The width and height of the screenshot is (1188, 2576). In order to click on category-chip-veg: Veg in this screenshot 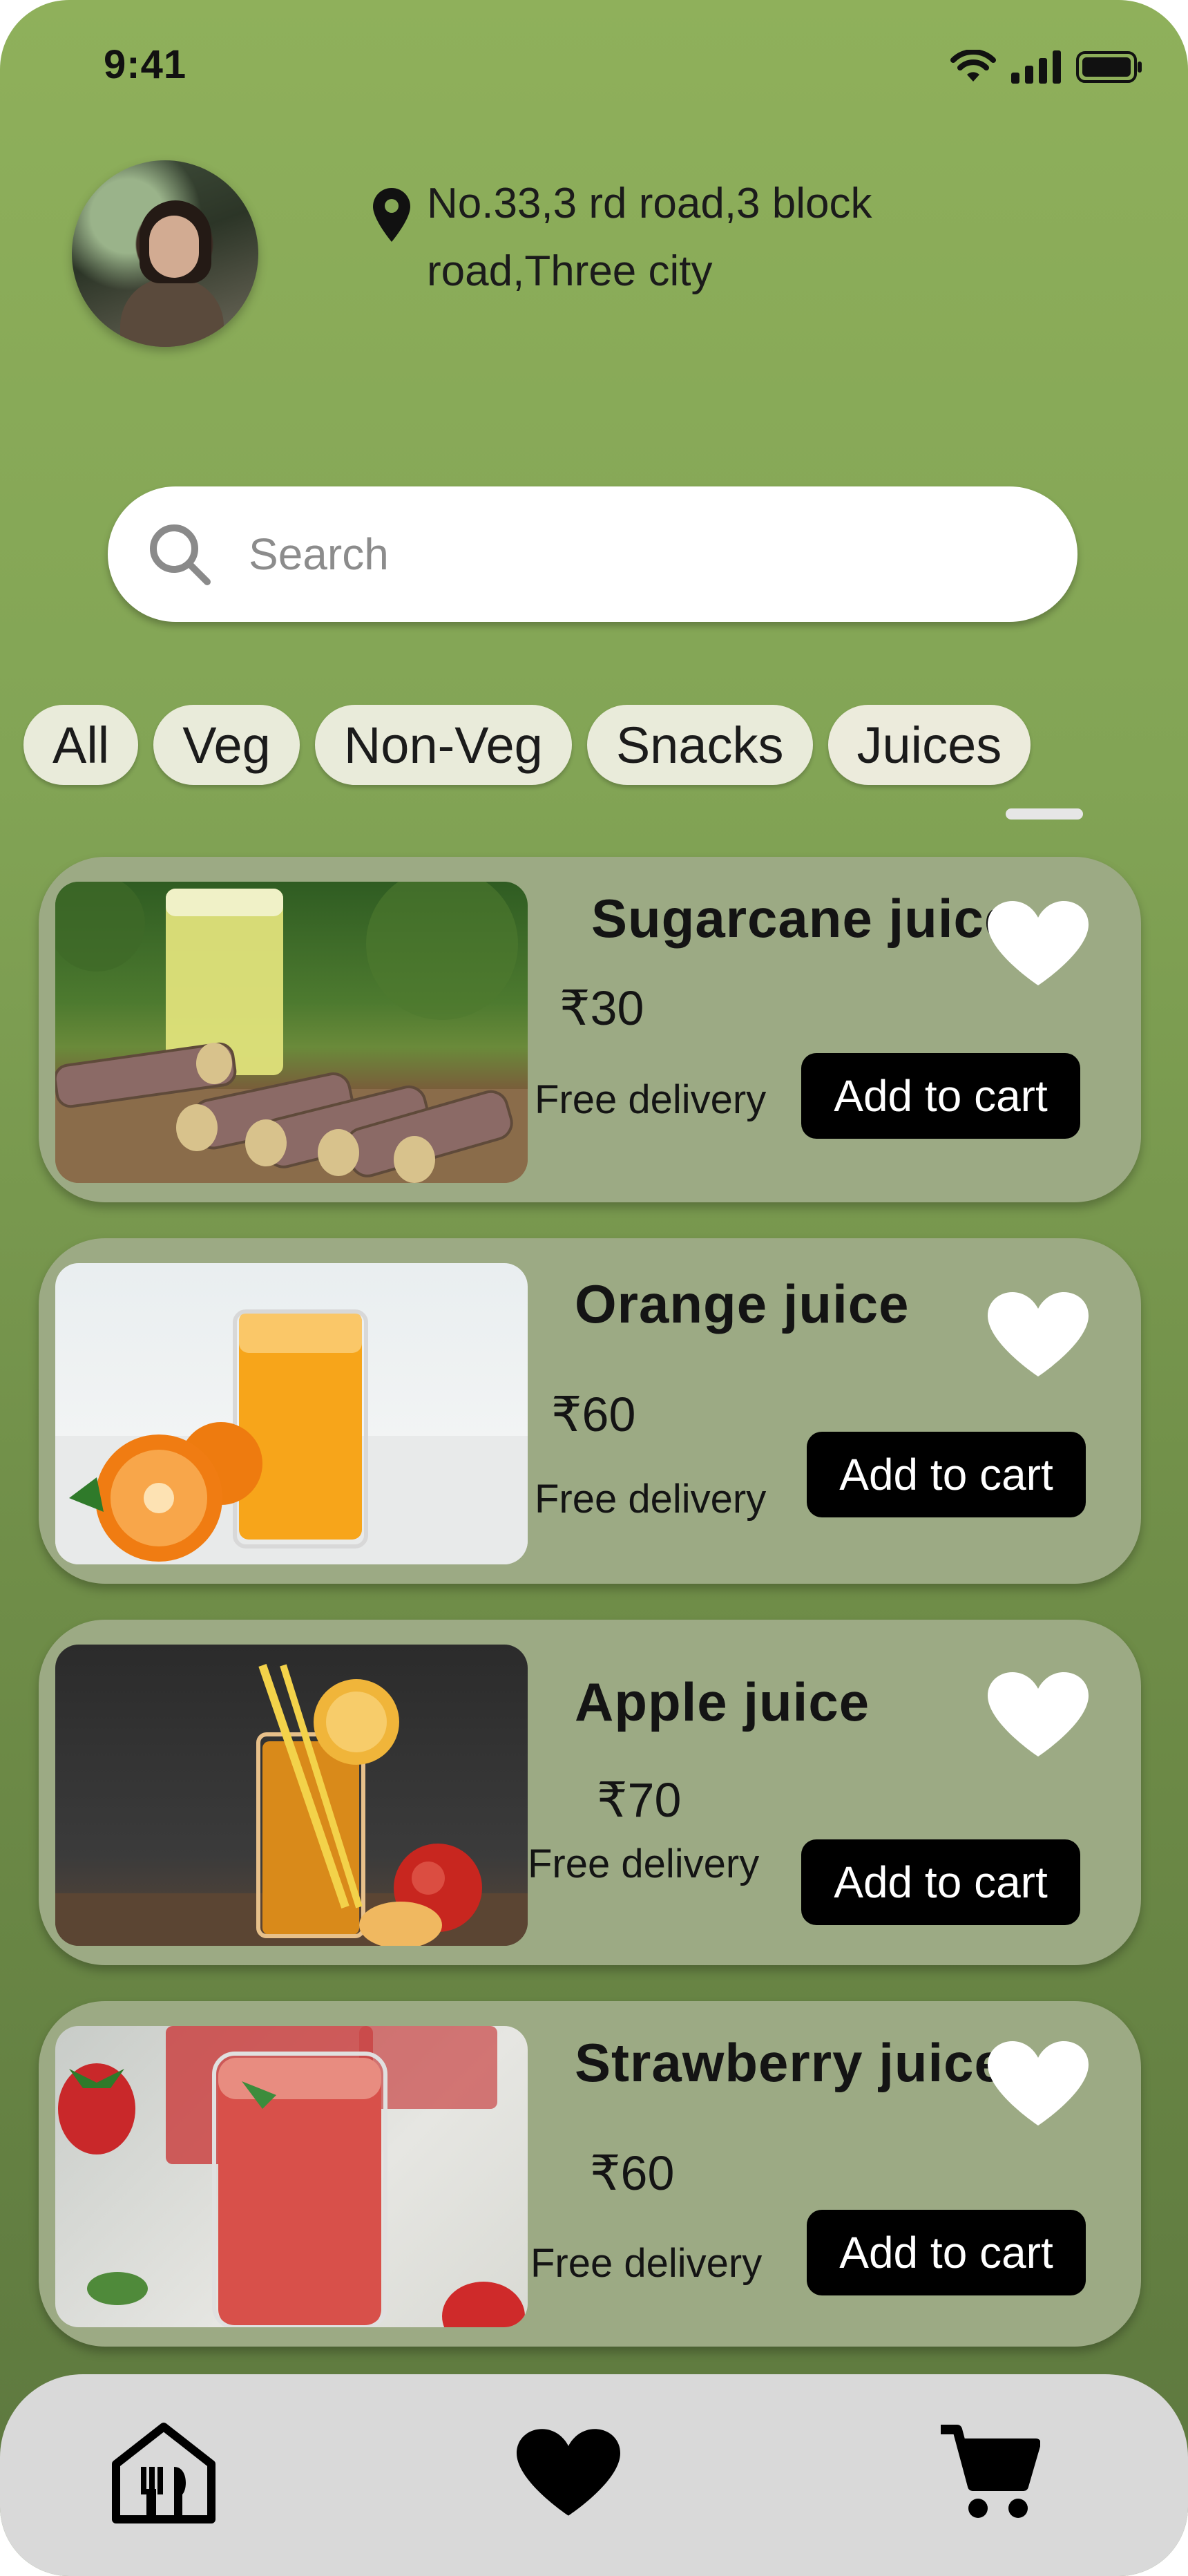, I will do `click(226, 745)`.